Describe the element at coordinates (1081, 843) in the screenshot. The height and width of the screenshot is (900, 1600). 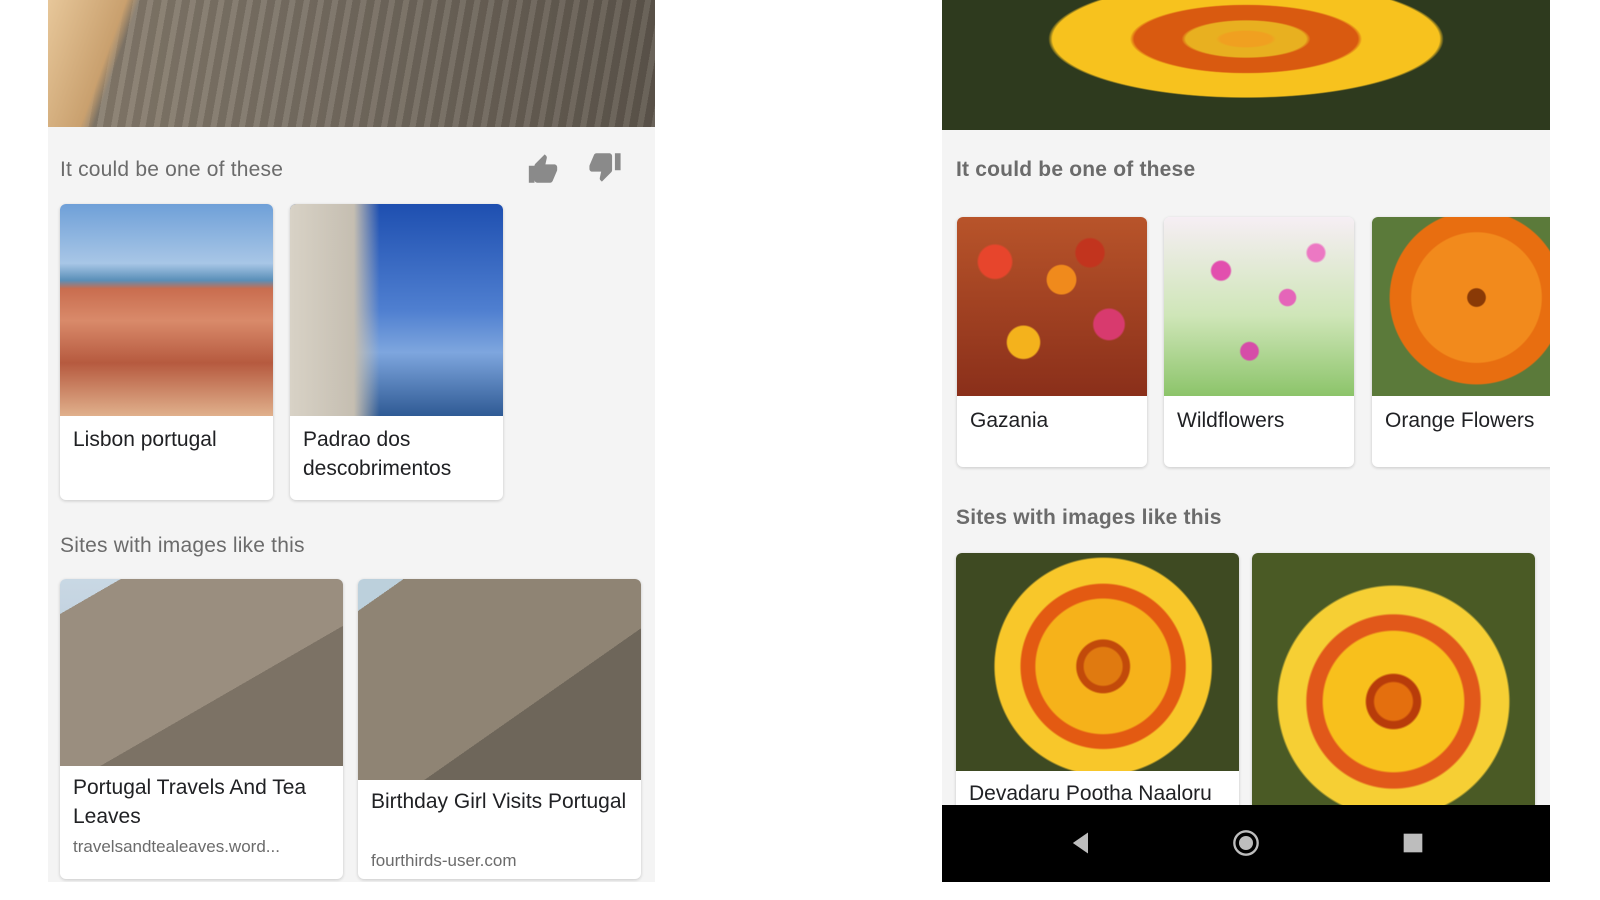
I see `back-triangle-icon` at that location.